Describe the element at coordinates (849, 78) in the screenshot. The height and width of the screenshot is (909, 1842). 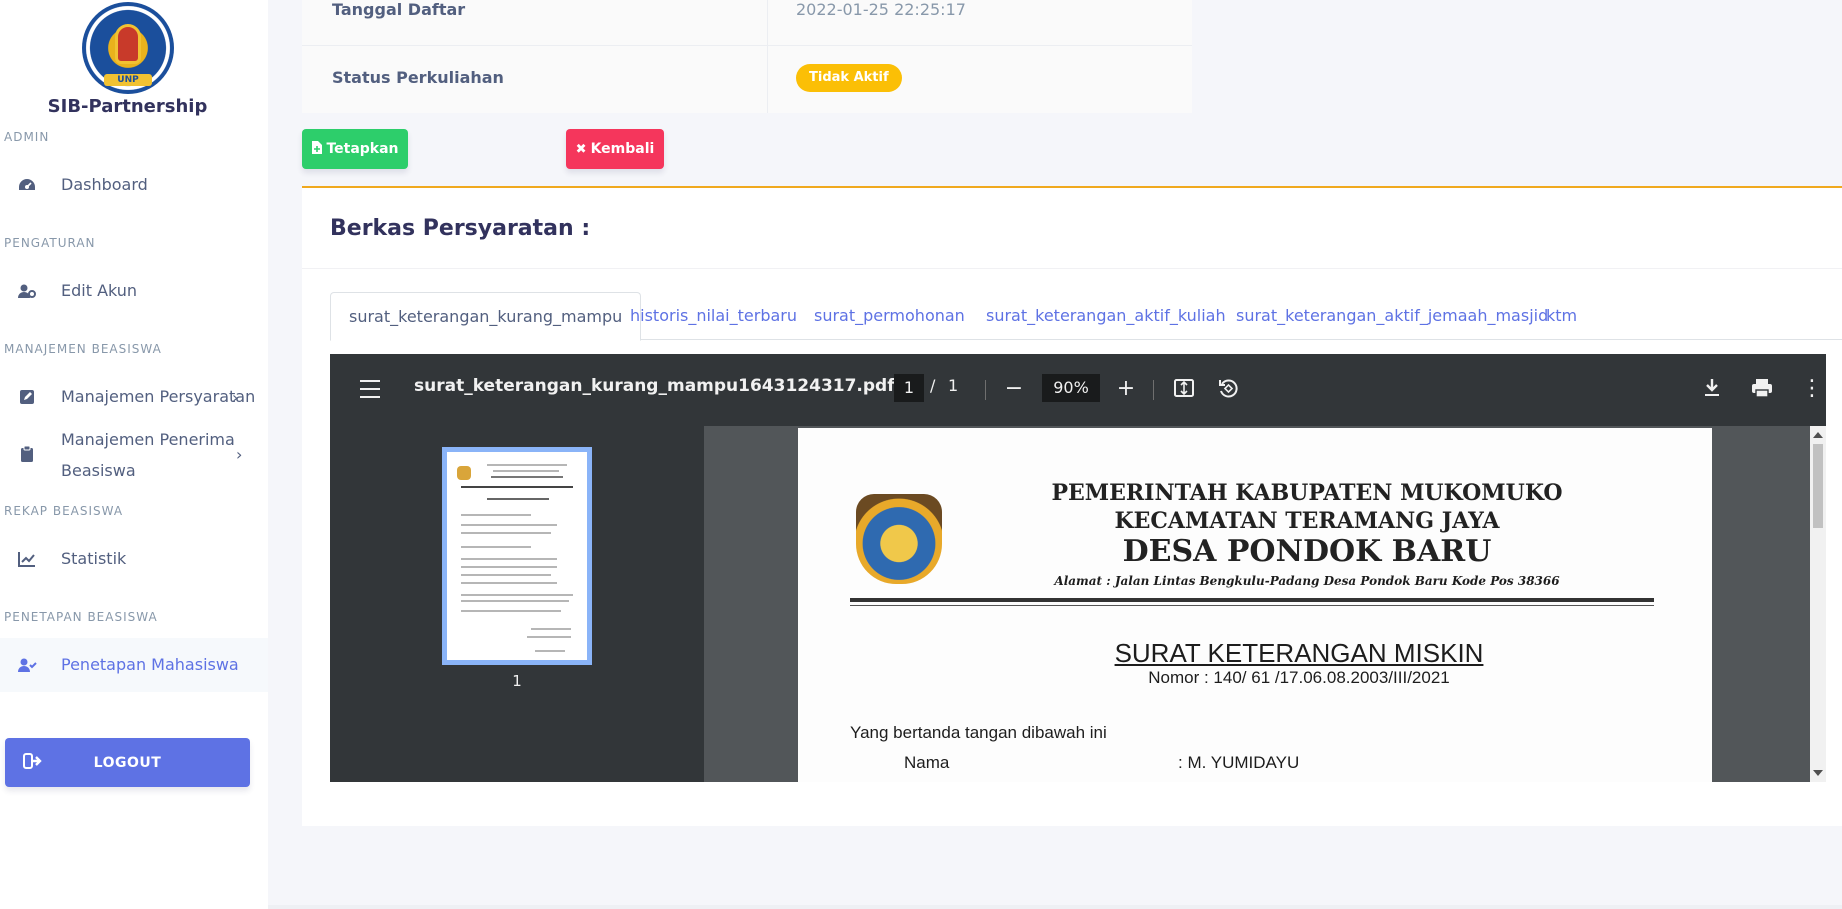
I see `status-badge: Tidak Aktif` at that location.